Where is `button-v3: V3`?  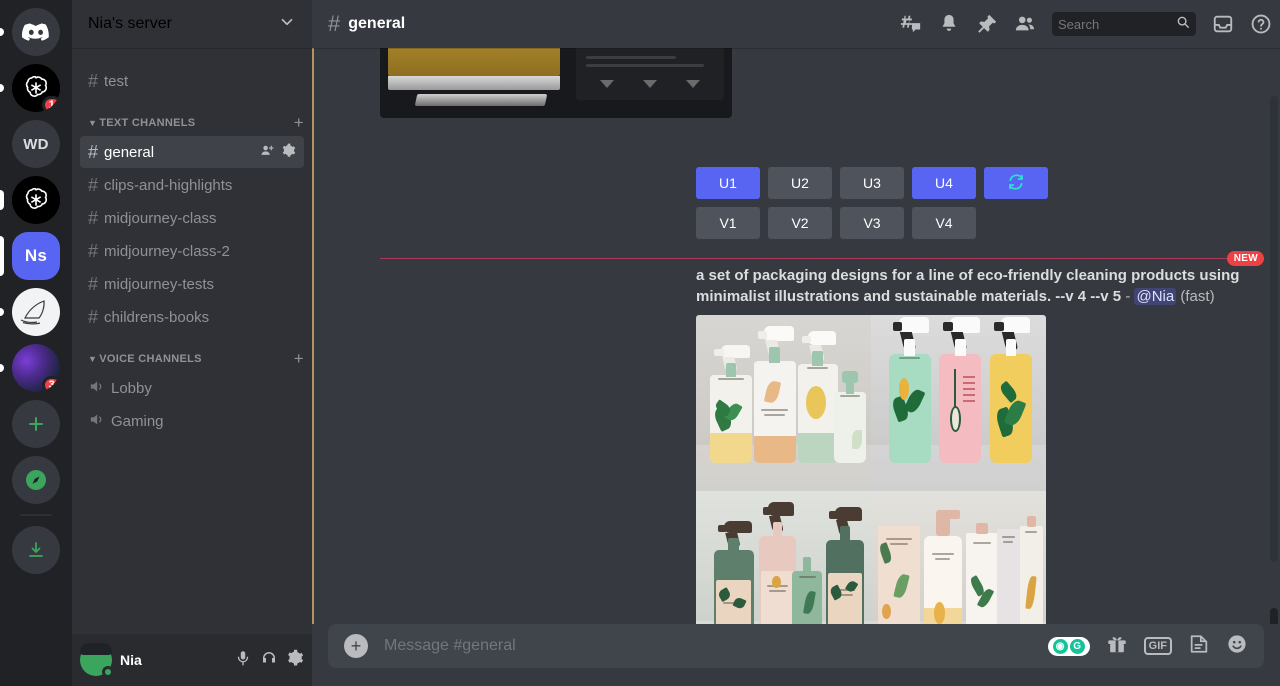
button-v3: V3 is located at coordinates (872, 223).